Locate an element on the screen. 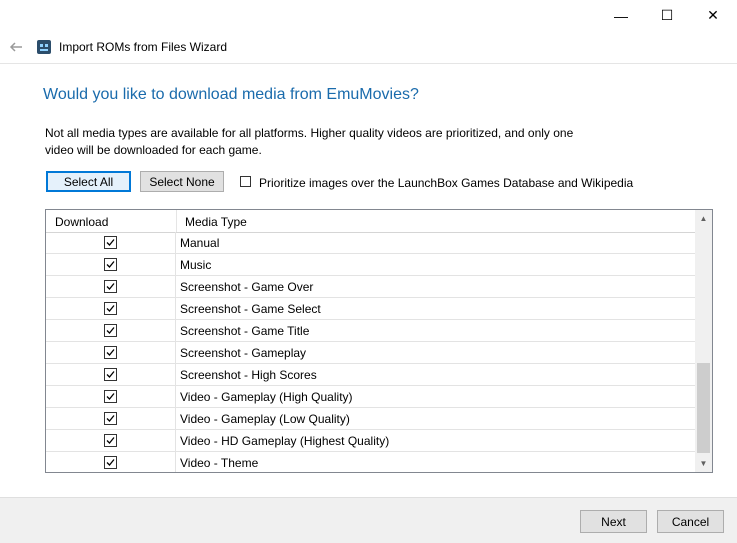 The image size is (737, 543). wizard-footer: Next Cancel is located at coordinates (368, 520).